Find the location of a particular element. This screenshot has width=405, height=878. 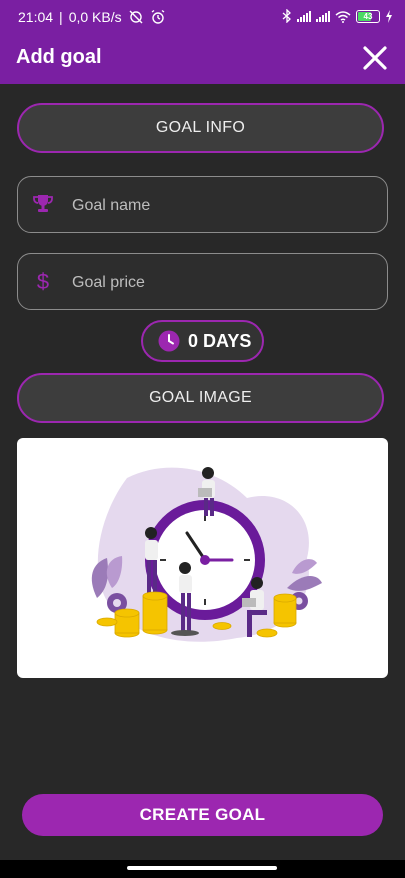

battery-icon: 43 is located at coordinates (368, 16).